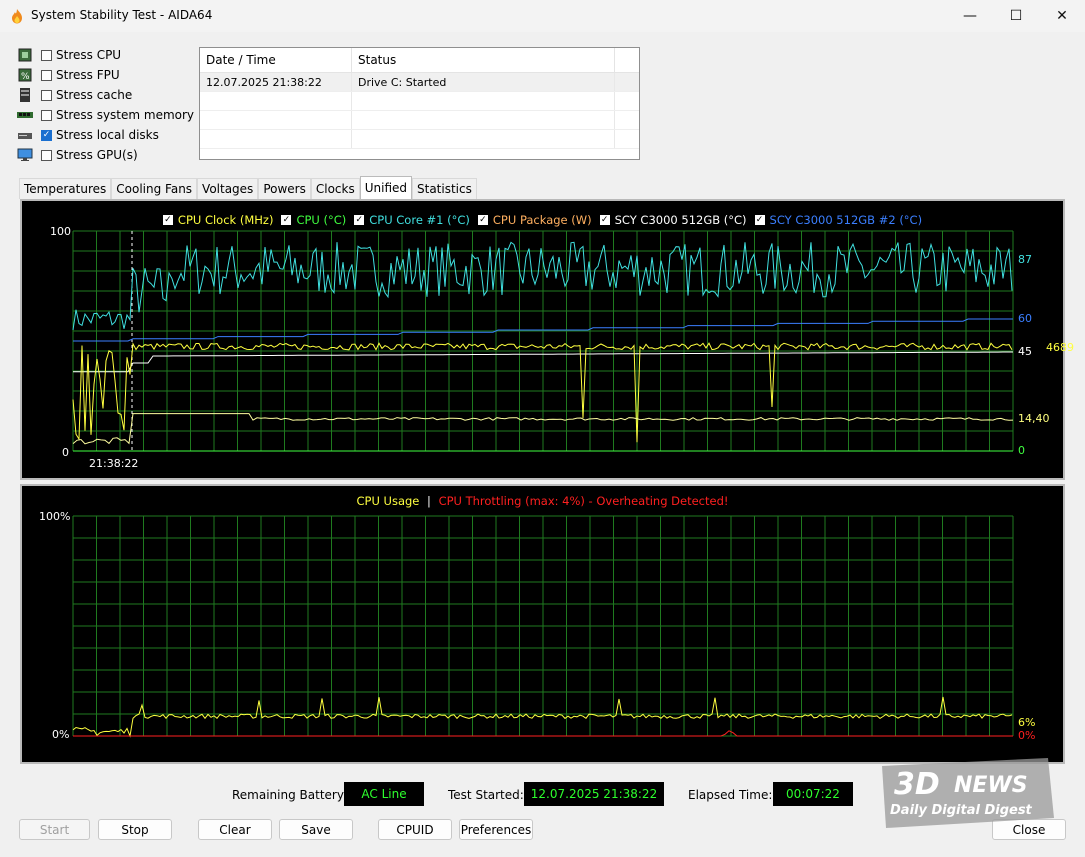 The height and width of the screenshot is (857, 1085). I want to click on stop-button: Stop, so click(135, 829).